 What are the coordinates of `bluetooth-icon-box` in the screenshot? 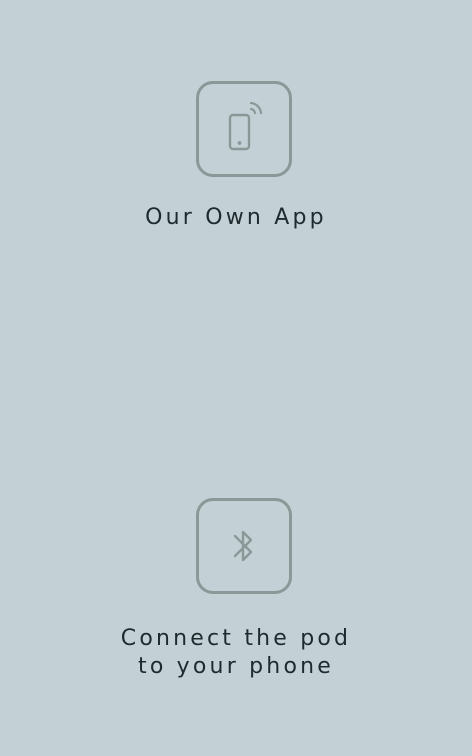 It's located at (244, 546).